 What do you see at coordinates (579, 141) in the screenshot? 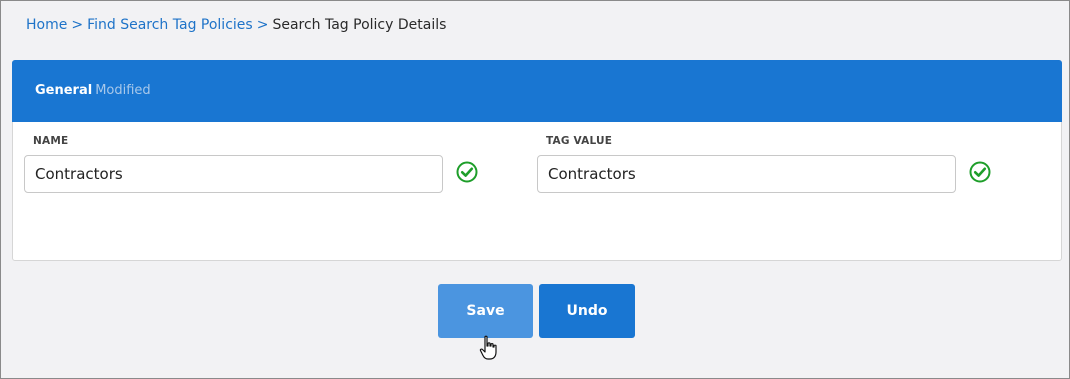
I see `tag-value-label: TAG VALUE` at bounding box center [579, 141].